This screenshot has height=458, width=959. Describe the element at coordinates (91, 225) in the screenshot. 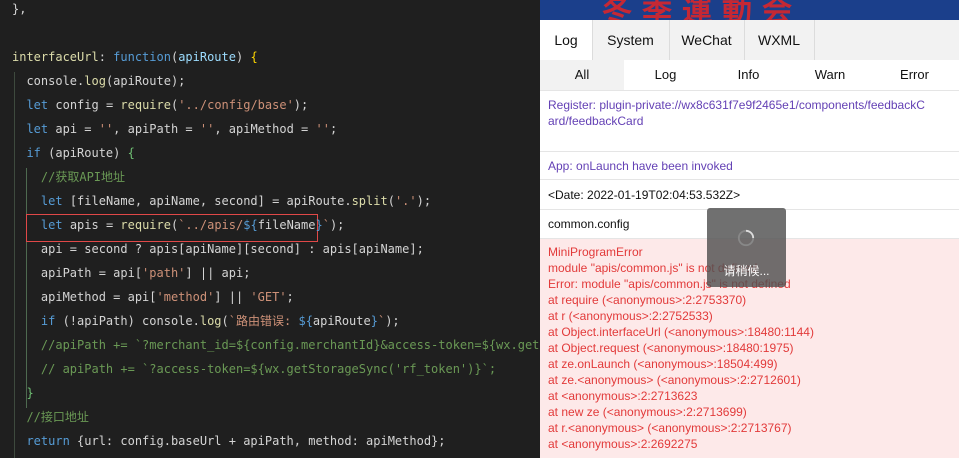

I see `code-token: apis =` at that location.